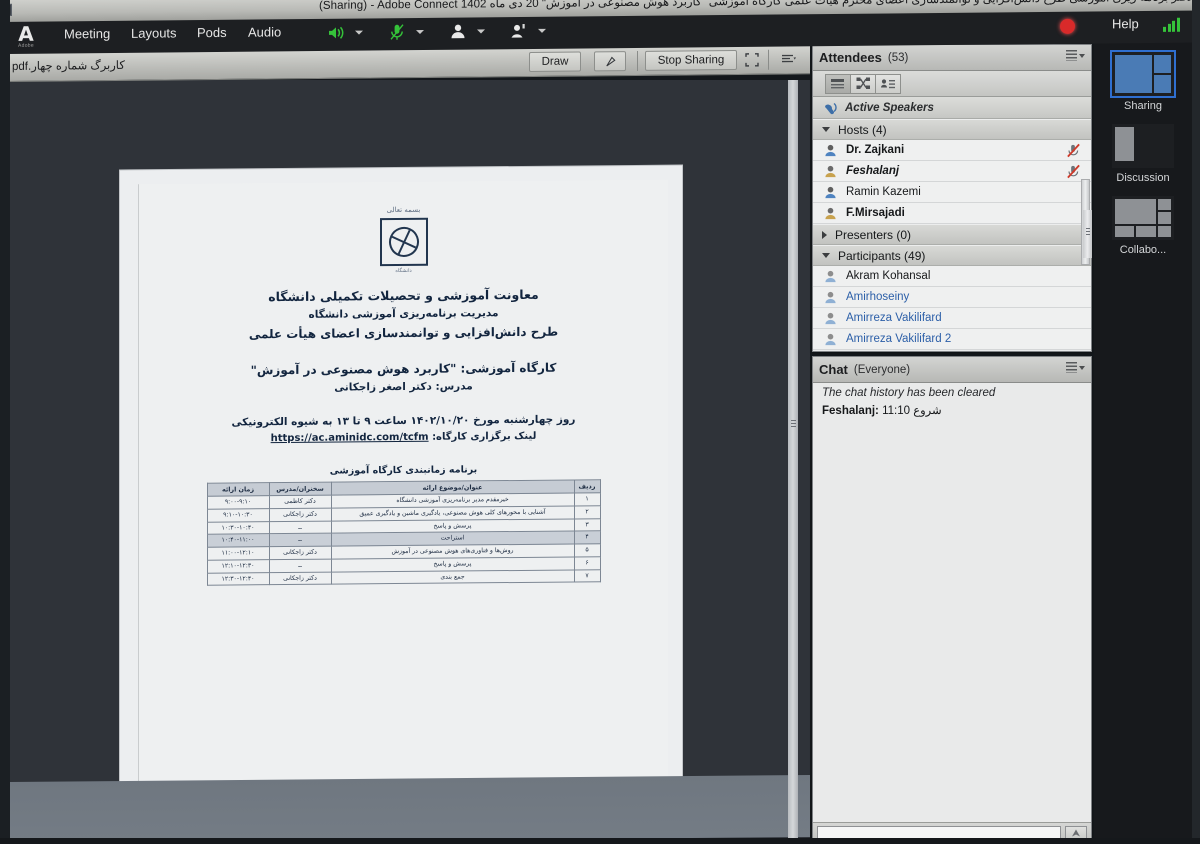 The image size is (1200, 844). Describe the element at coordinates (875, 213) in the screenshot. I see `attendee-name: F.Mirsajadi` at that location.